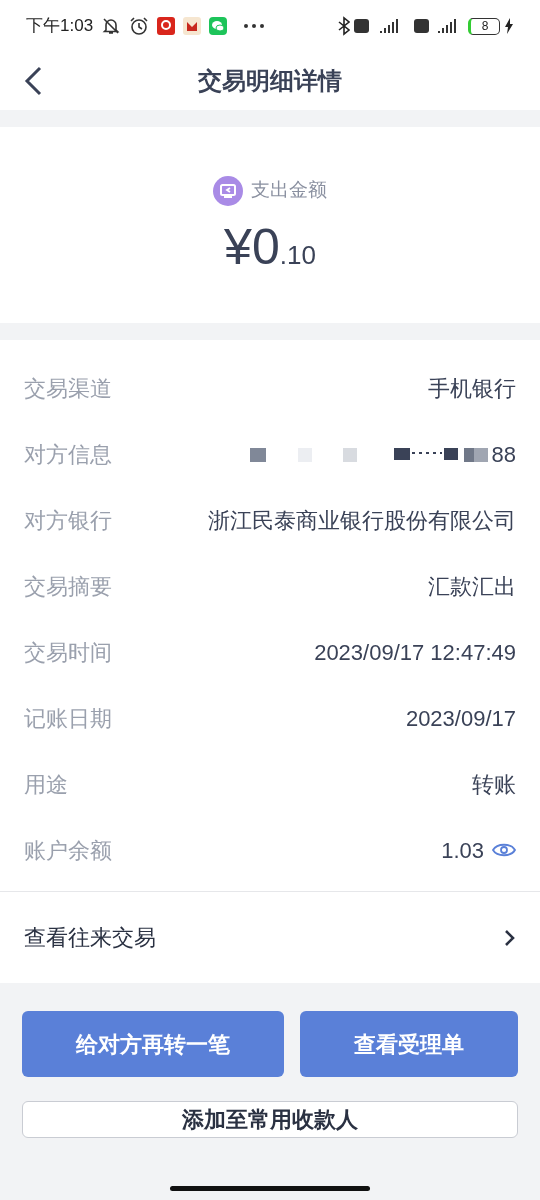 This screenshot has height=1200, width=540. I want to click on detail-label: 对方银行, so click(68, 520).